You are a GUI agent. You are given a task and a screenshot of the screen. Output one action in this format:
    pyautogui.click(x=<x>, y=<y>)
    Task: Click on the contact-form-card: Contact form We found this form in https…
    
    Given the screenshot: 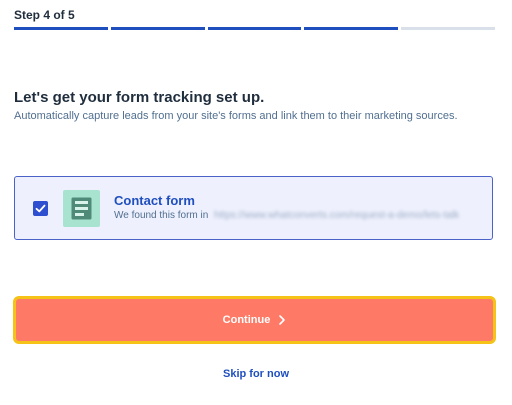 What is the action you would take?
    pyautogui.click(x=253, y=208)
    